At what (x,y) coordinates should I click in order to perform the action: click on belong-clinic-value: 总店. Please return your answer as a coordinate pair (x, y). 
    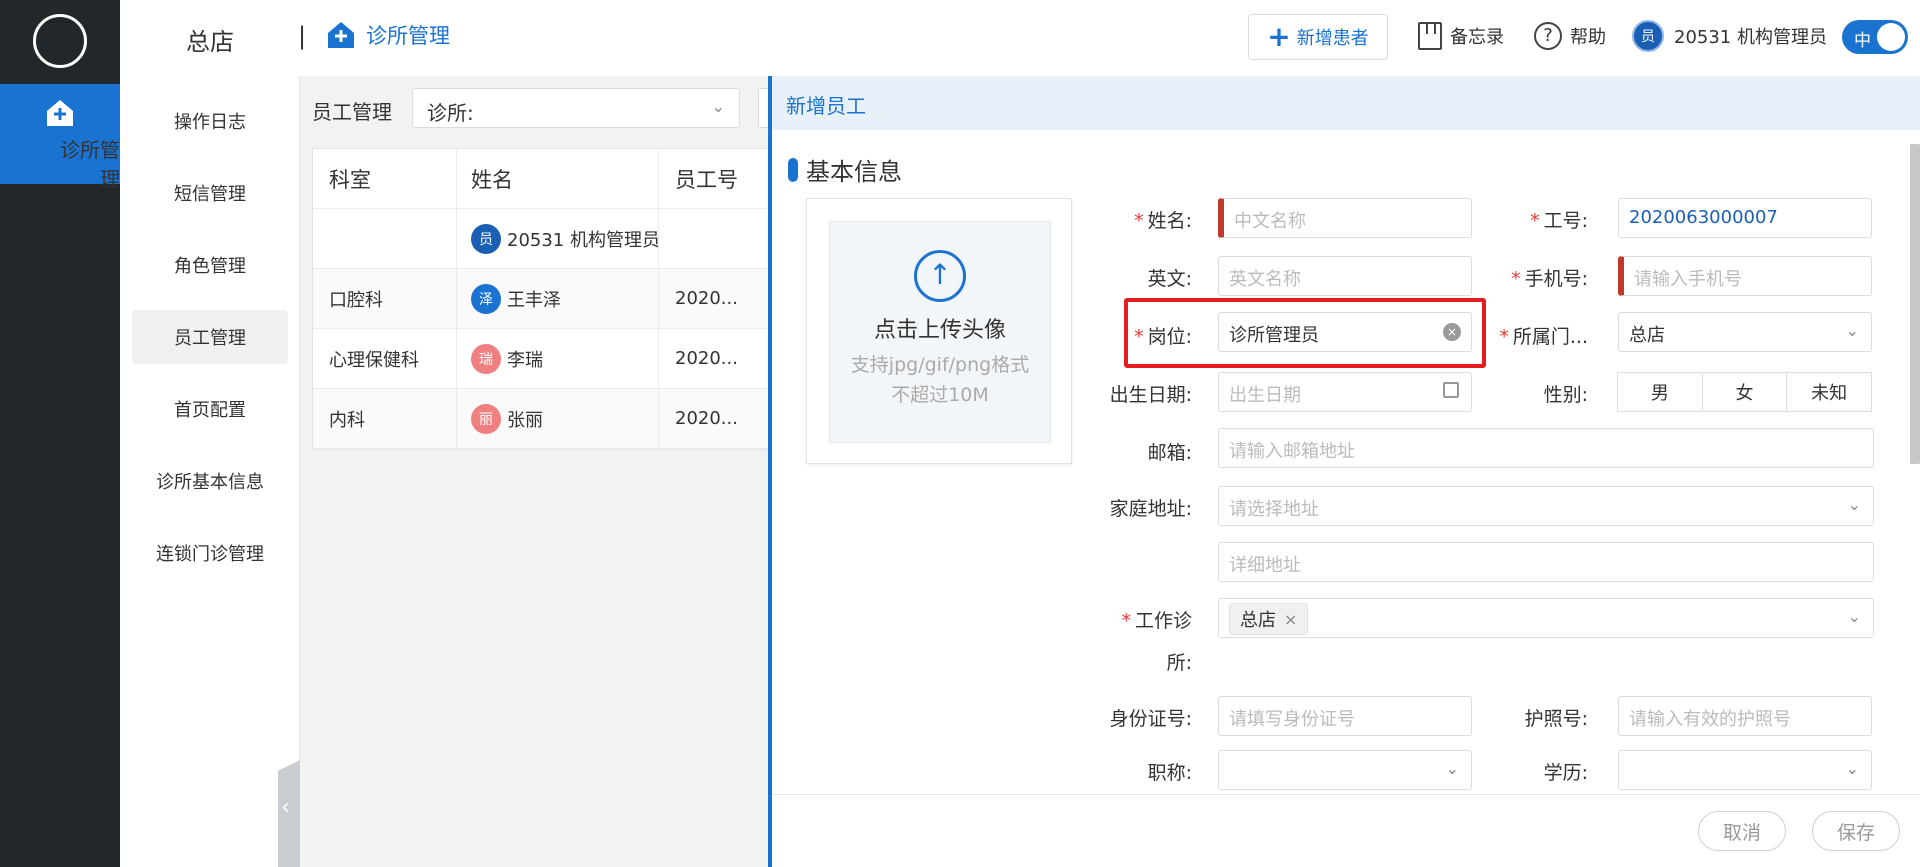
    Looking at the image, I should click on (1647, 335).